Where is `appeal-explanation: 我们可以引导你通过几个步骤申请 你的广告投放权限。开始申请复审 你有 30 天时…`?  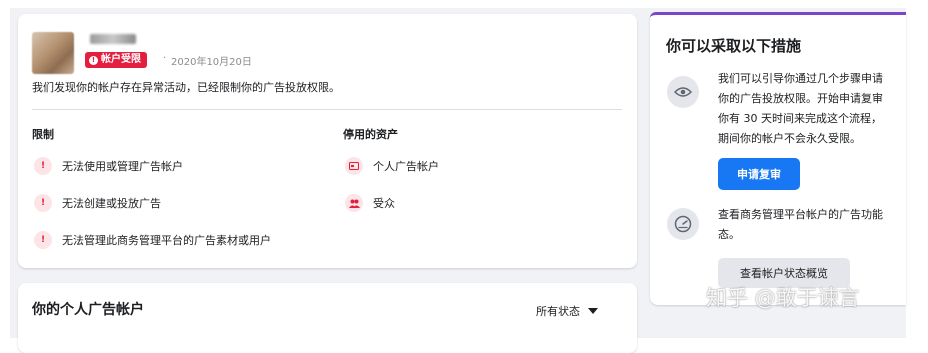 appeal-explanation: 我们可以引导你通过几个步骤申请 你的广告投放权限。开始申请复审 你有 30 天时… is located at coordinates (800, 109).